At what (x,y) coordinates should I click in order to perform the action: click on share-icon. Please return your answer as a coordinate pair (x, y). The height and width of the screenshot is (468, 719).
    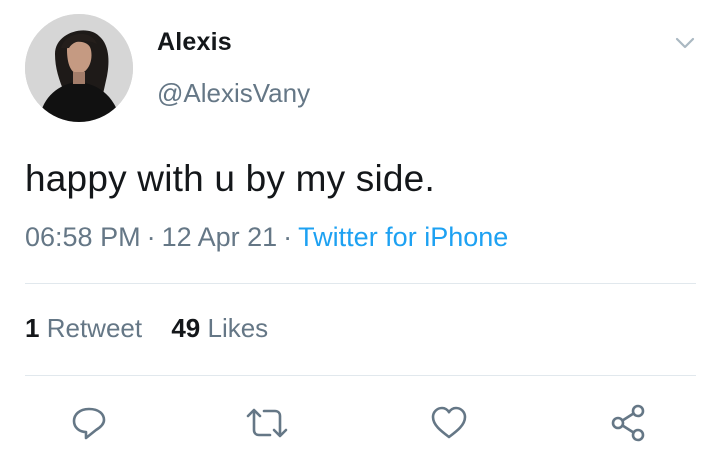
    Looking at the image, I should click on (629, 423).